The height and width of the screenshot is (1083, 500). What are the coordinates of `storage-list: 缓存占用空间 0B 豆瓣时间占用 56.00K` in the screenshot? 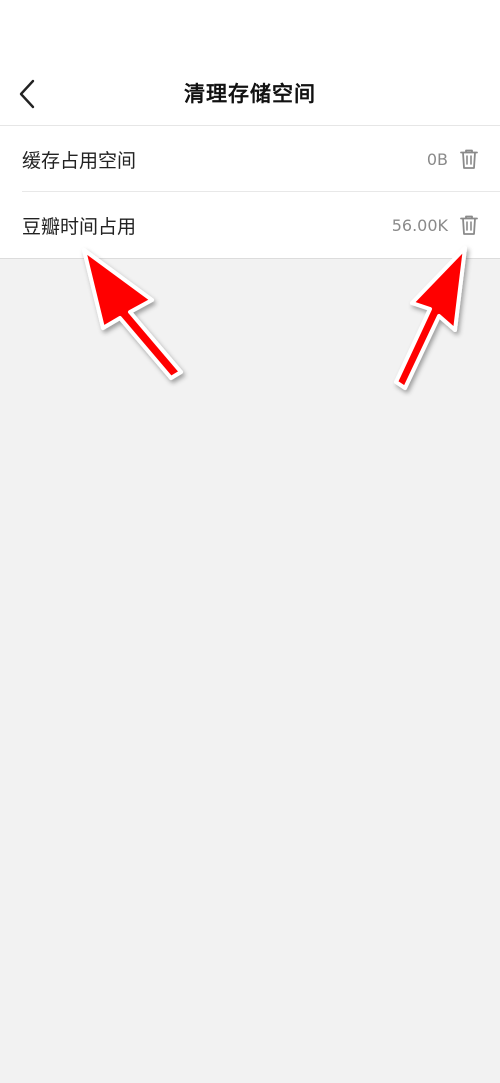 It's located at (250, 192).